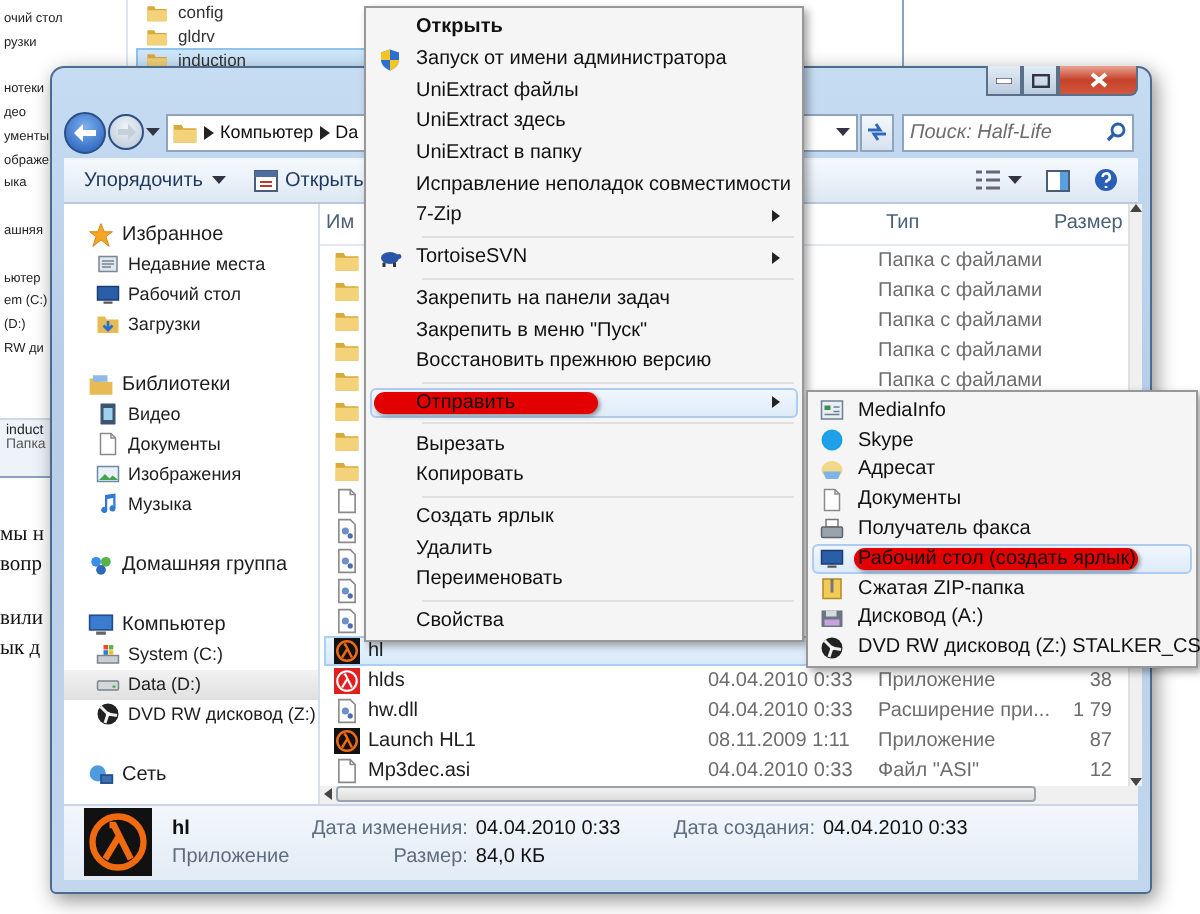 The image size is (1200, 914). I want to click on file-type: Приложение, so click(231, 856).